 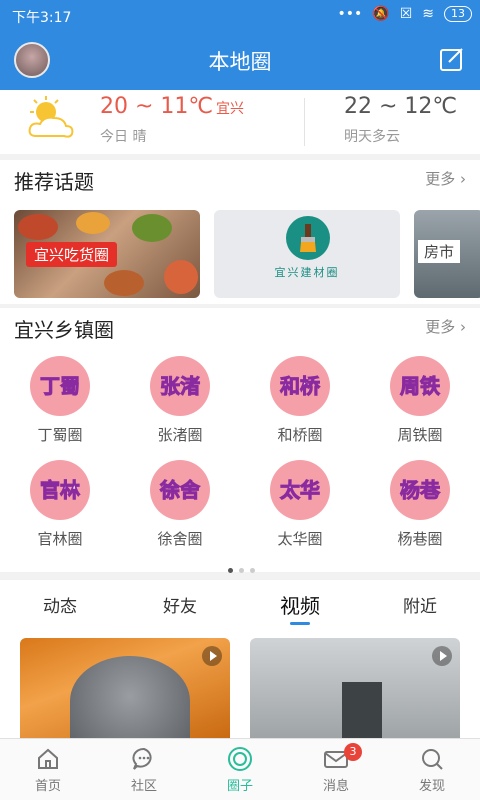 I want to click on more-dots-icon: •••, so click(x=350, y=14).